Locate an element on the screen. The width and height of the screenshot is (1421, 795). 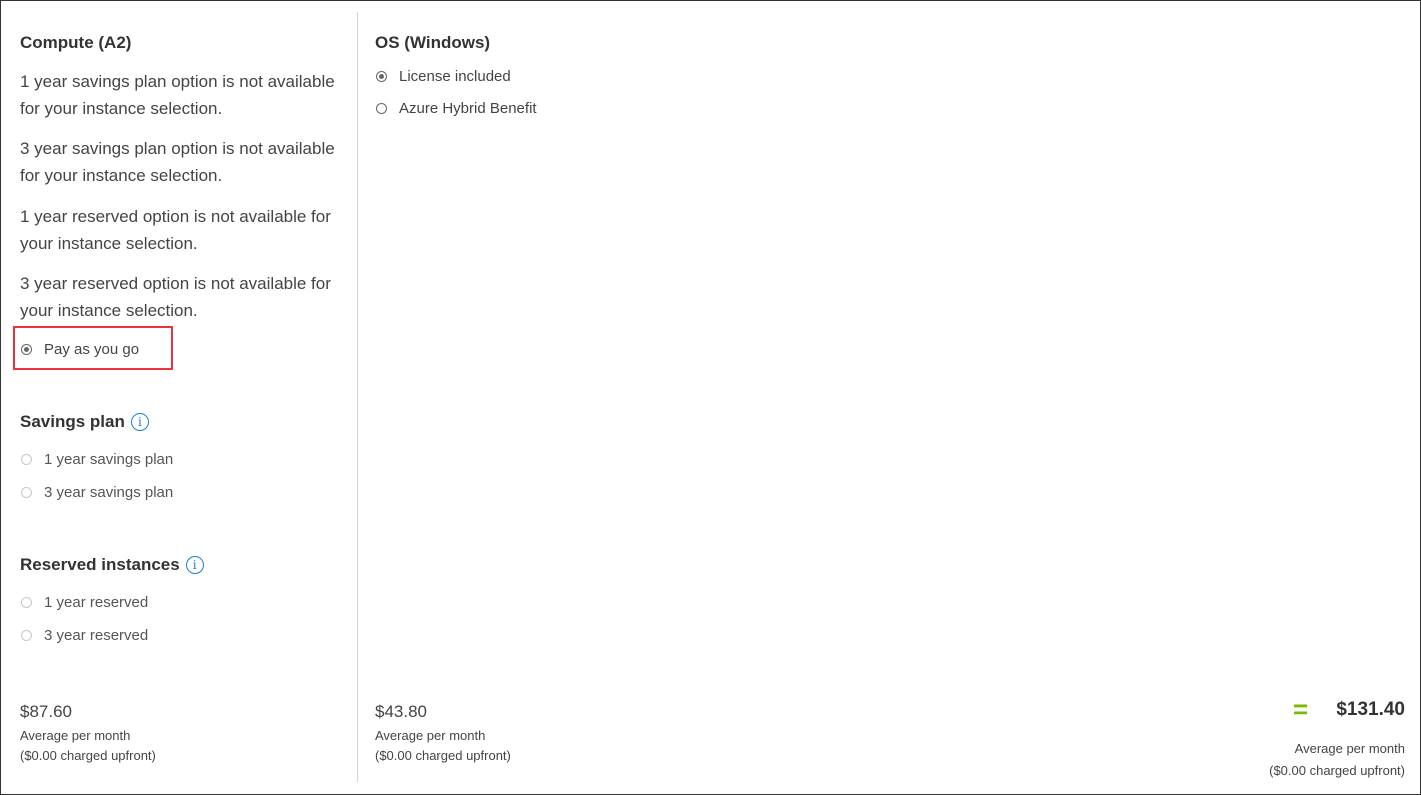
total-upfront: ($0.00 charged upfront) is located at coordinates (1337, 770).